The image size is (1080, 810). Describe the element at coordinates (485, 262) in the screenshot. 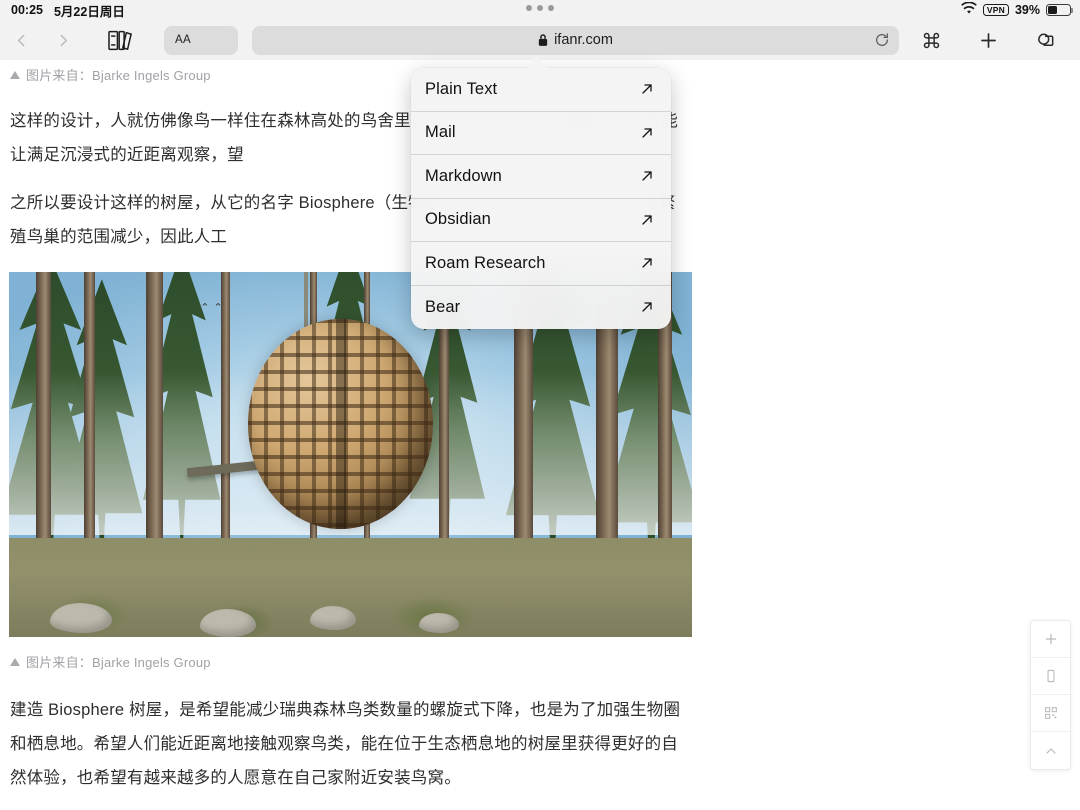

I see `menu-item-label: Roam Research` at that location.